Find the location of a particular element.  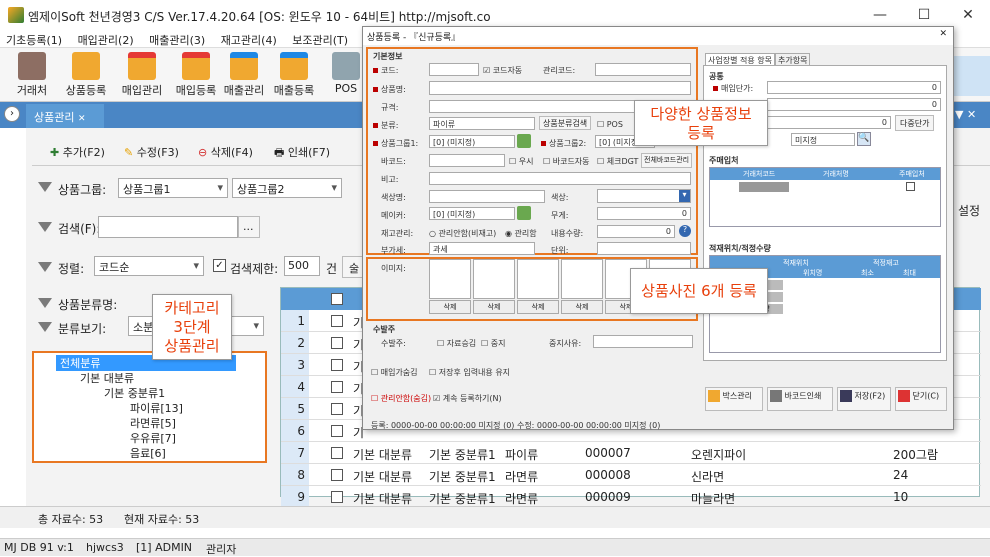

maker-add-icon is located at coordinates (524, 213).